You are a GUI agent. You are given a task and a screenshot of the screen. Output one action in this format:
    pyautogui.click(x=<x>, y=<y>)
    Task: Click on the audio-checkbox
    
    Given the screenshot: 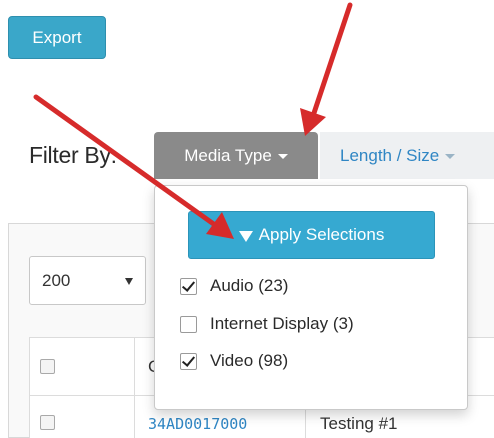 What is the action you would take?
    pyautogui.click(x=188, y=286)
    